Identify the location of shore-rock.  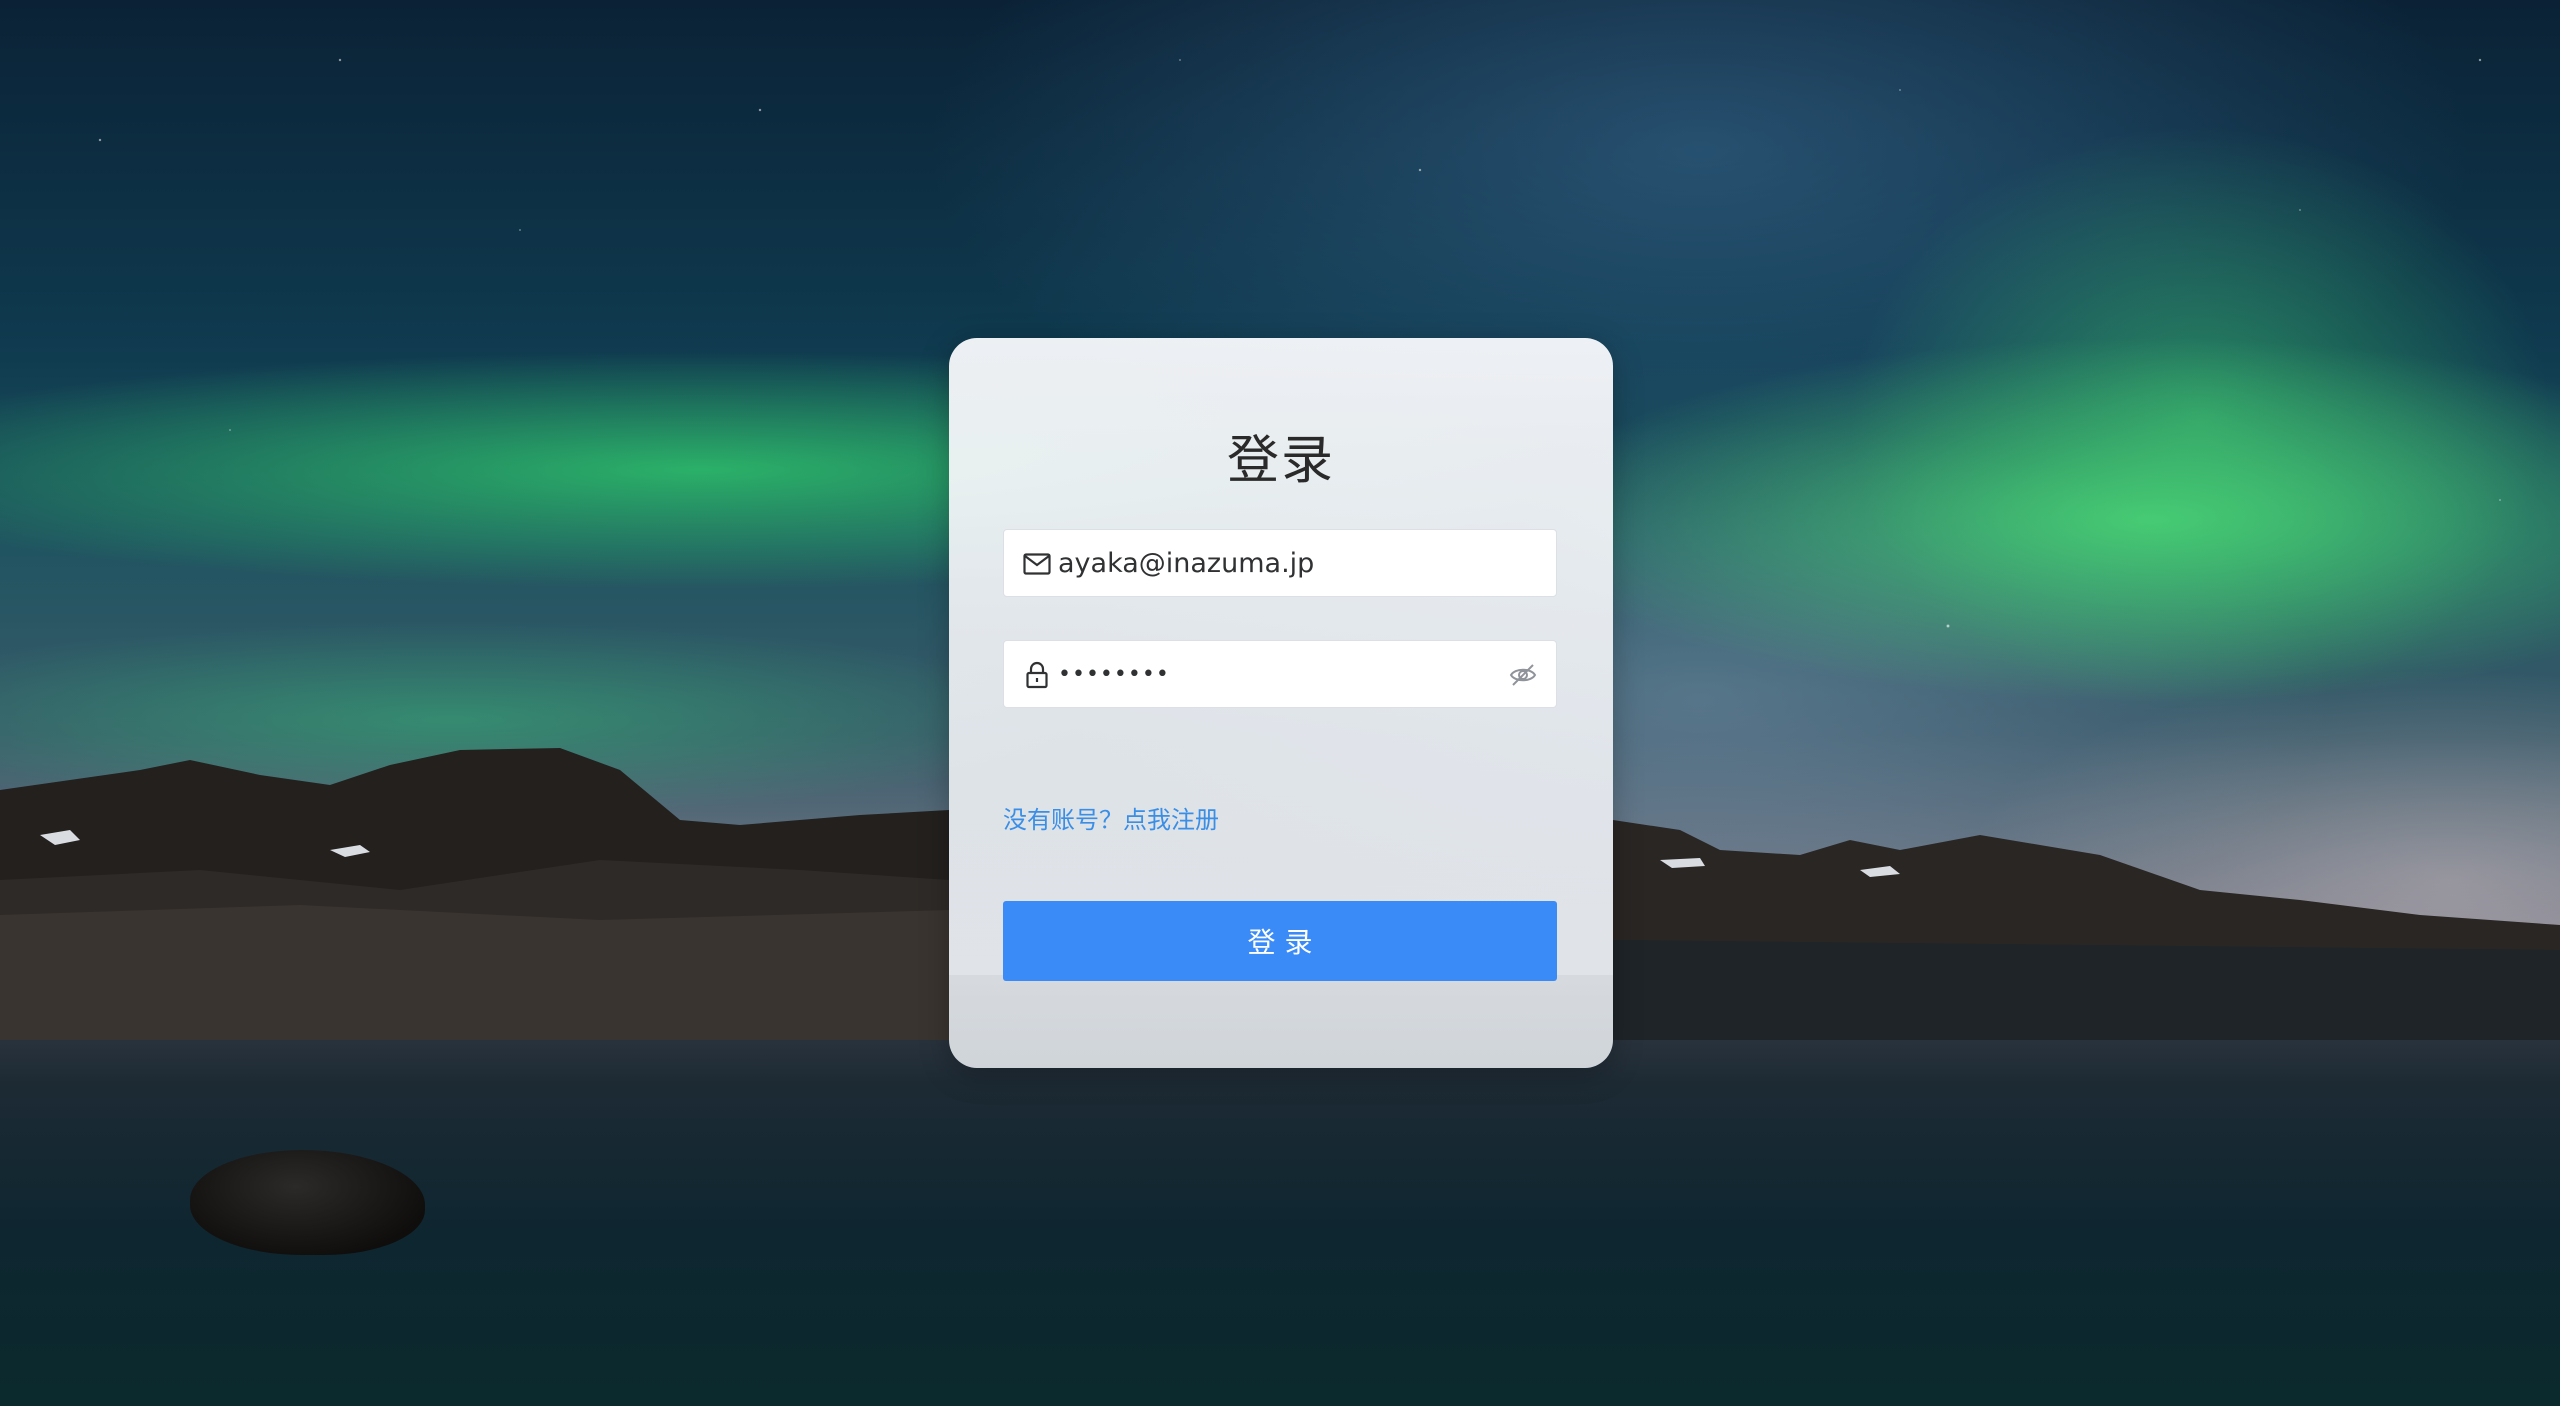
(307, 1202).